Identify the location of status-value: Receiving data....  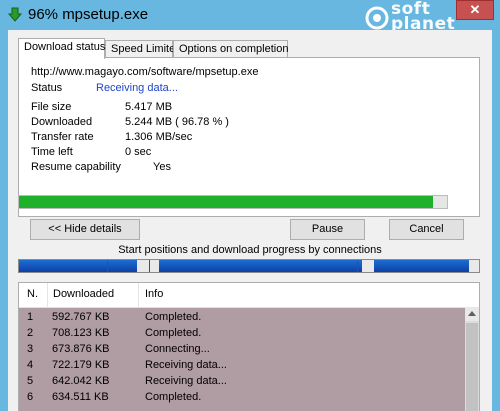
(137, 88).